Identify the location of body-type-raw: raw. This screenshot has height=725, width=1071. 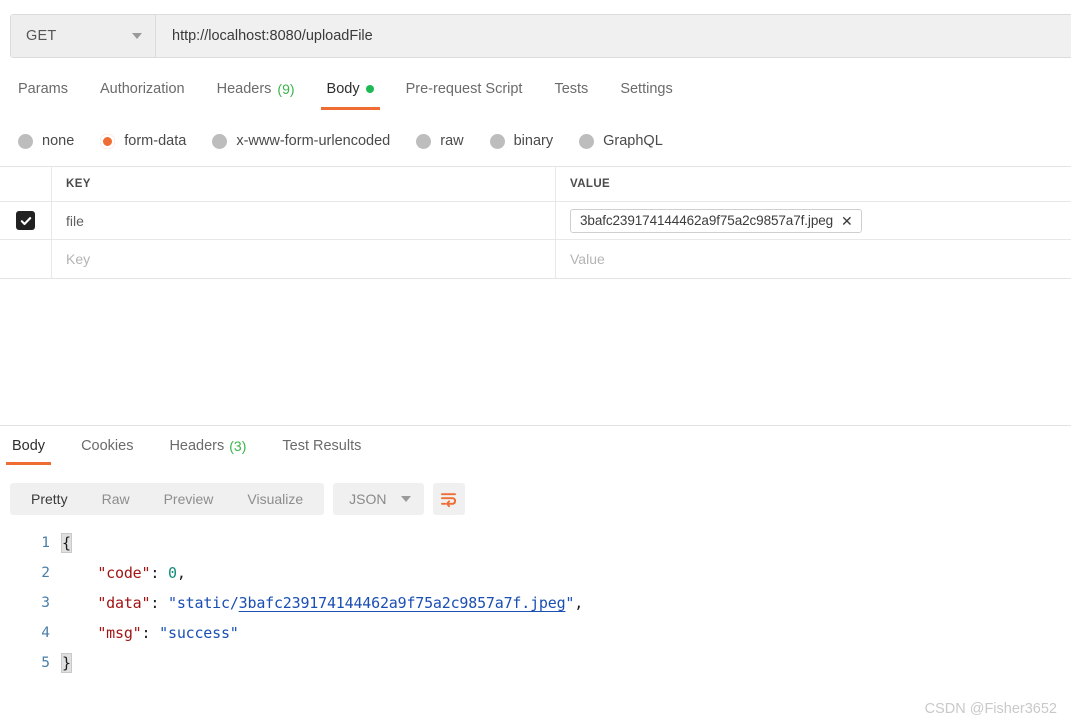
(440, 141).